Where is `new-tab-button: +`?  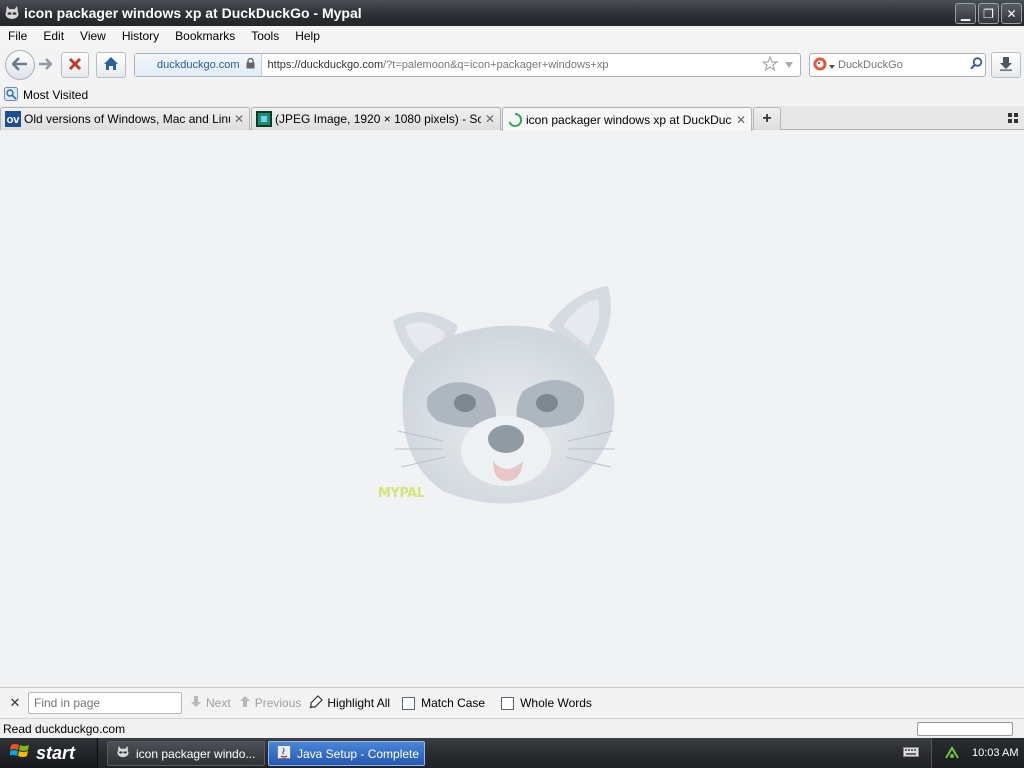 new-tab-button: + is located at coordinates (767, 118).